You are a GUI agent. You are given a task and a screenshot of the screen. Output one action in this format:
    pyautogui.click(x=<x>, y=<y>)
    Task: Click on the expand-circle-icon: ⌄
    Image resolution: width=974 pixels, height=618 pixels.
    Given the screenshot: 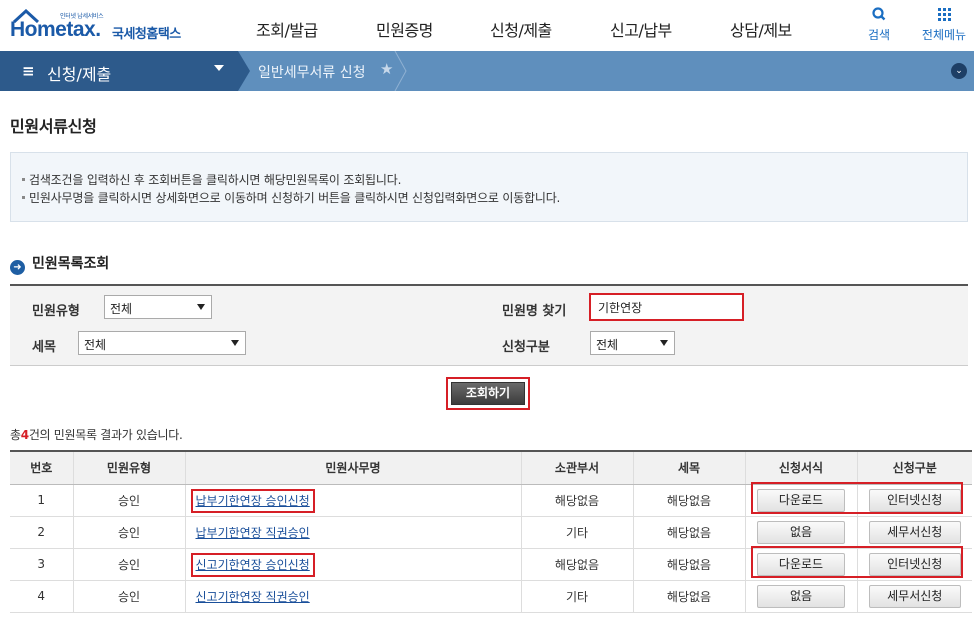 What is the action you would take?
    pyautogui.click(x=959, y=71)
    